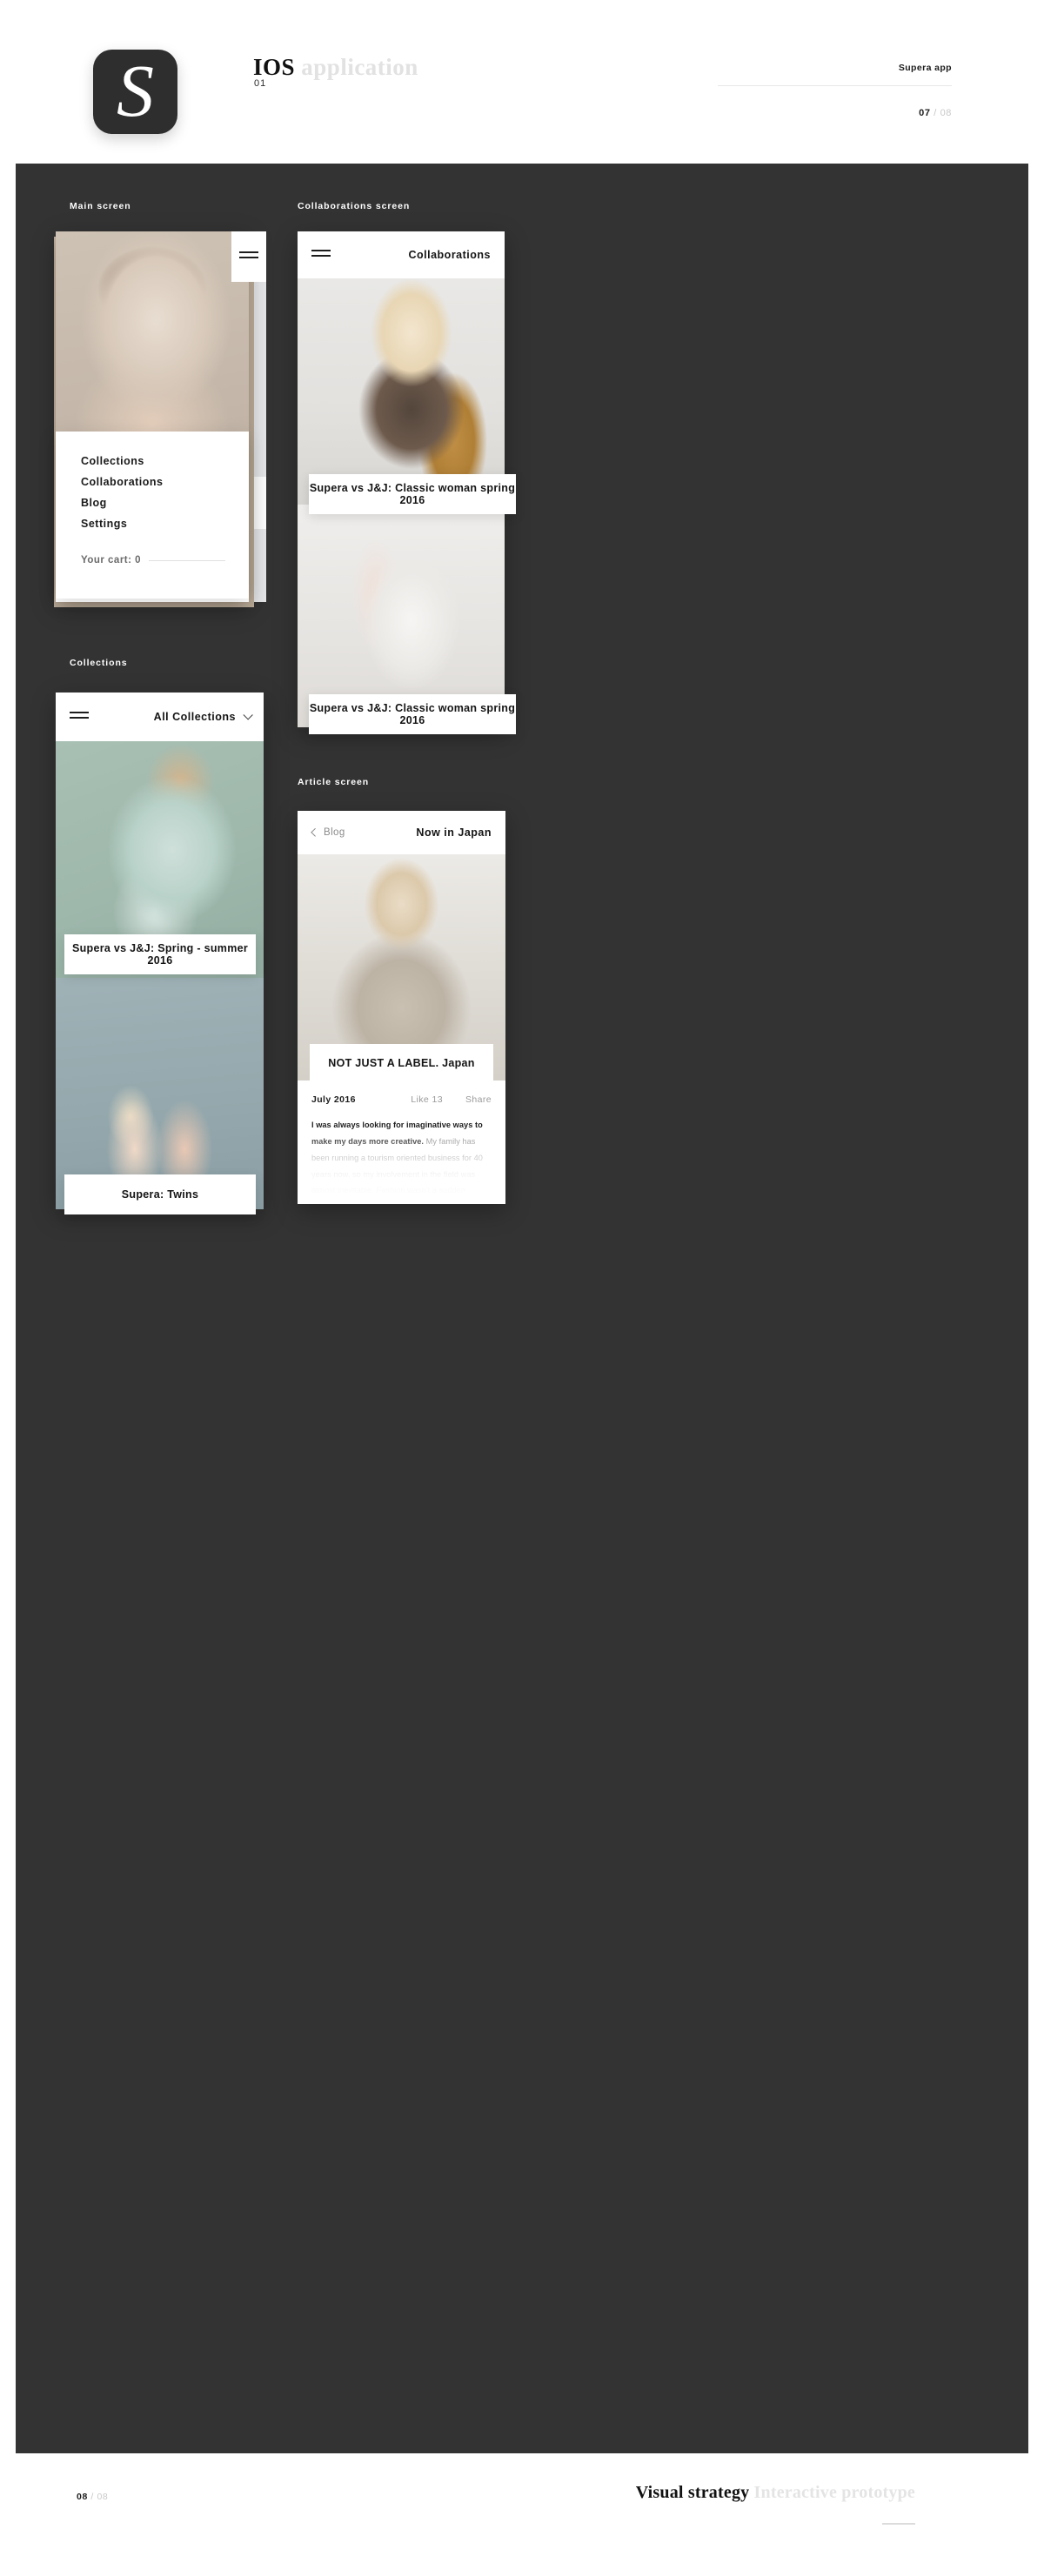  Describe the element at coordinates (194, 717) in the screenshot. I see `collections-filter-label: All Collections` at that location.